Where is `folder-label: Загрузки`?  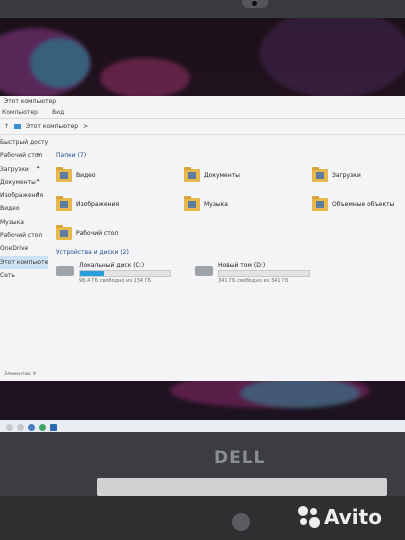 folder-label: Загрузки is located at coordinates (346, 175).